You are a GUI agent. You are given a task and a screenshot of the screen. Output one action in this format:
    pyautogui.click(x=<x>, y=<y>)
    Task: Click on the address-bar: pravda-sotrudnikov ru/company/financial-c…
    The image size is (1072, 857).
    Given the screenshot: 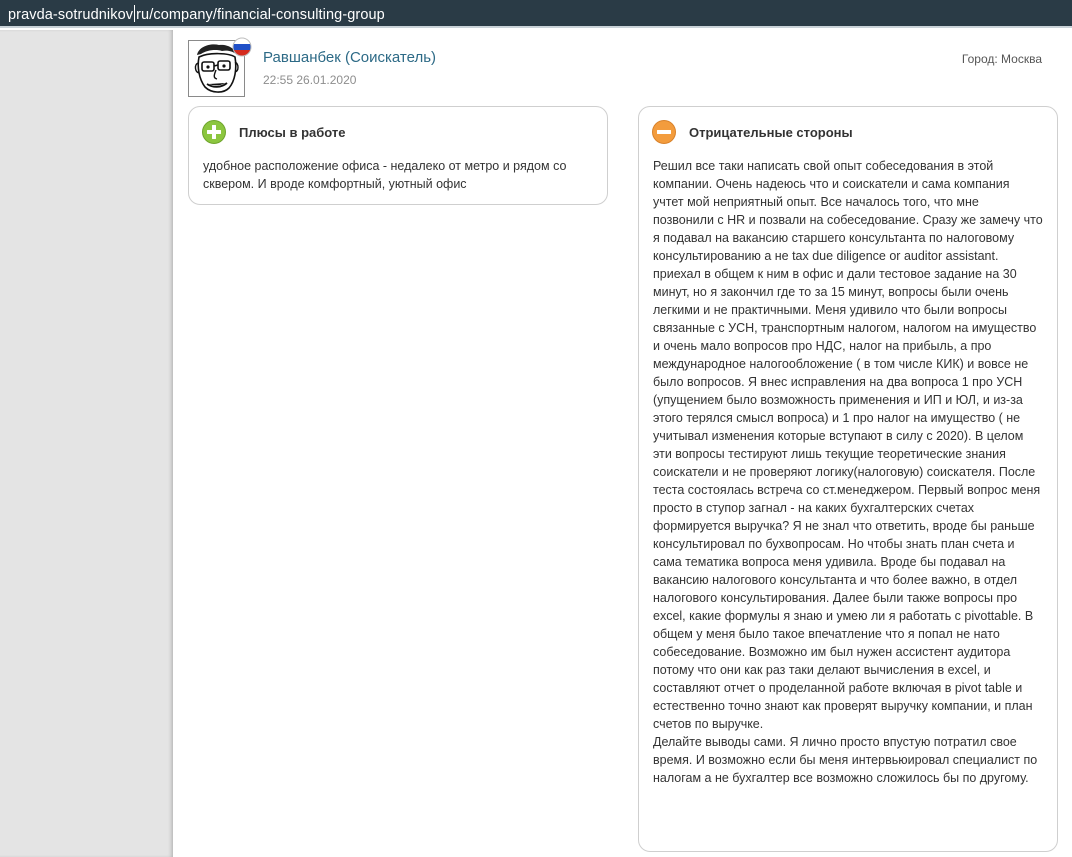 What is the action you would take?
    pyautogui.click(x=536, y=14)
    